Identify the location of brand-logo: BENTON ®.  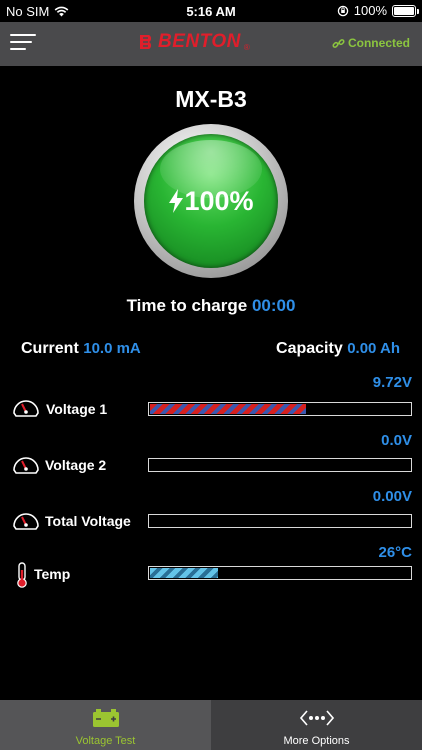
(194, 42).